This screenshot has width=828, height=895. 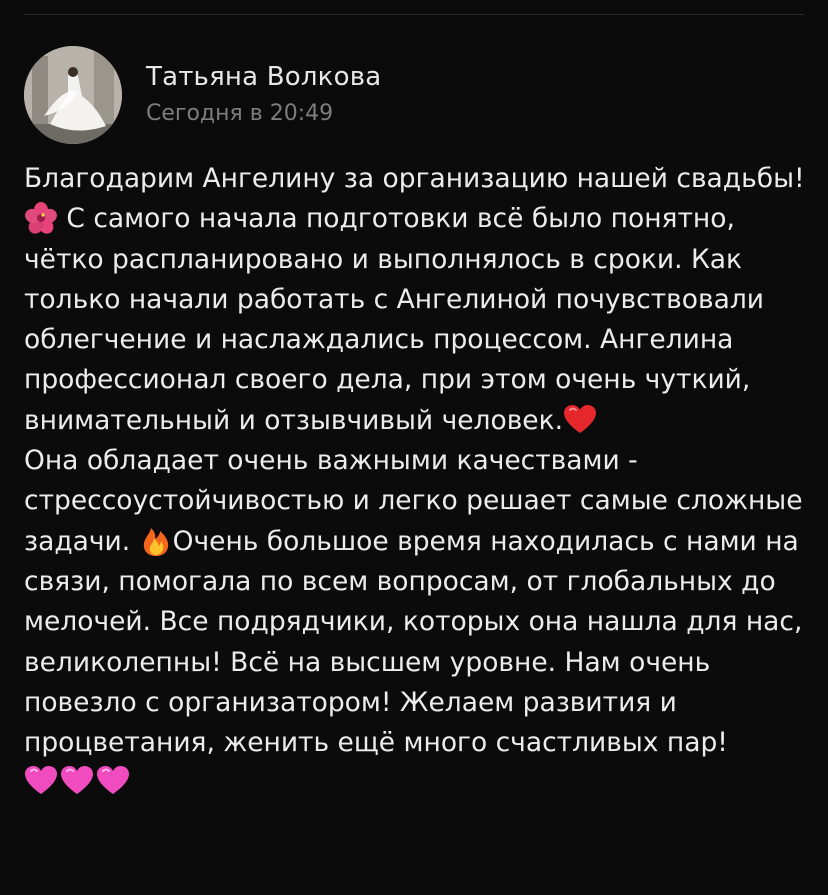 What do you see at coordinates (263, 95) in the screenshot?
I see `author-meta: Татьяна Волкова Сегодня в 20:49` at bounding box center [263, 95].